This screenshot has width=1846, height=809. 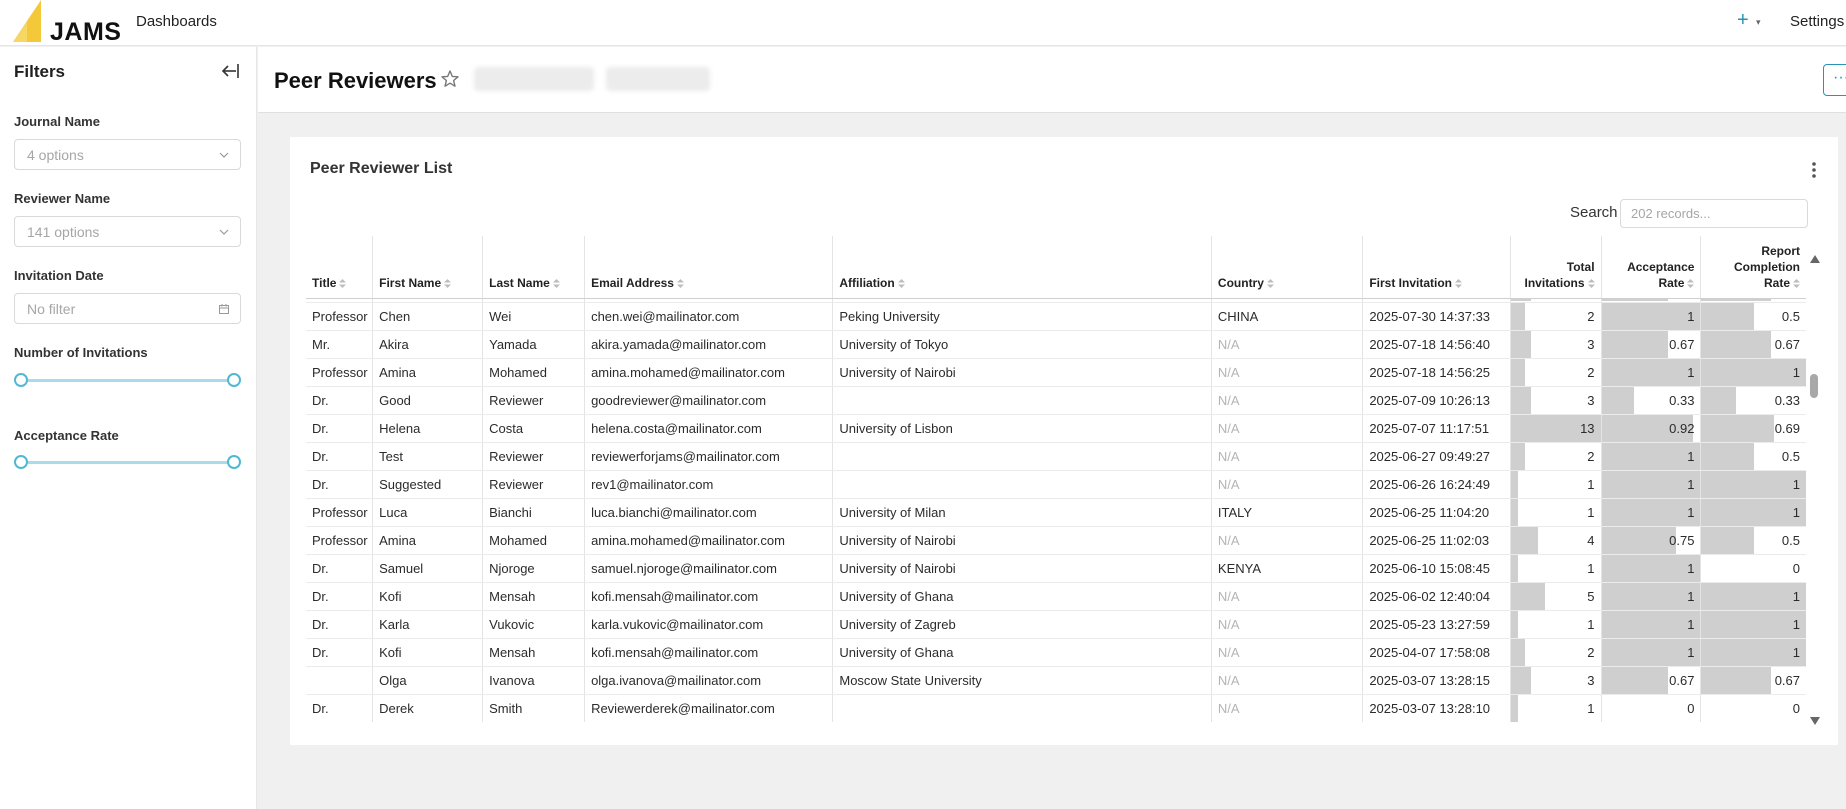 I want to click on bar-cell: 0.67, so click(x=1651, y=343).